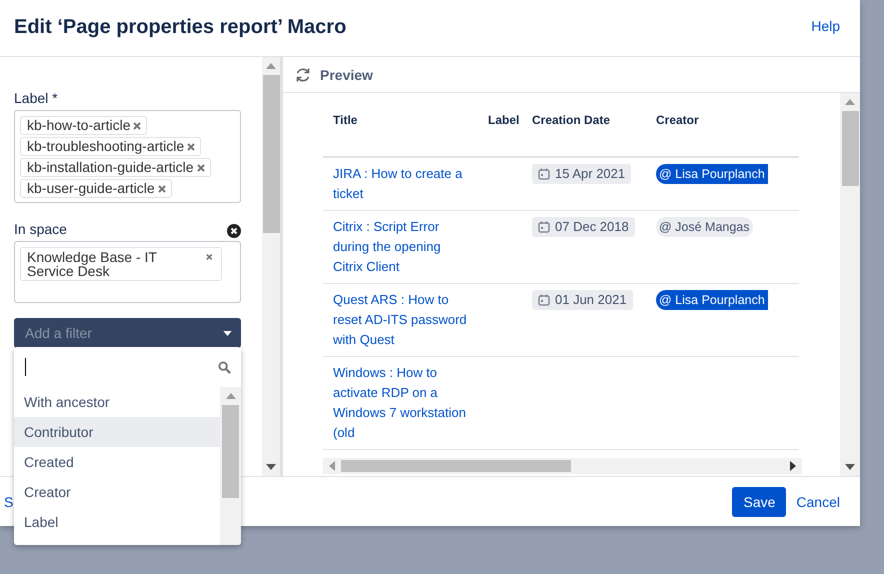 Image resolution: width=884 pixels, height=574 pixels. Describe the element at coordinates (117, 522) in the screenshot. I see `filter-option: Label` at that location.